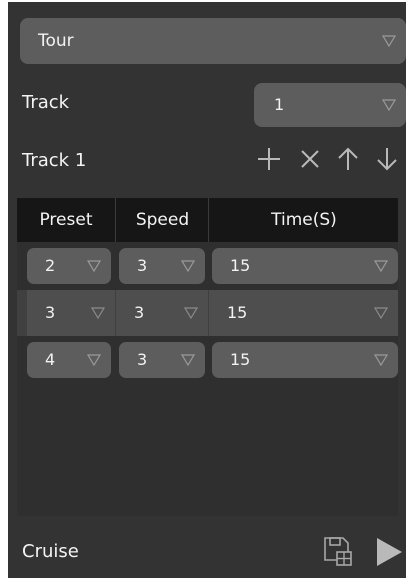 The height and width of the screenshot is (578, 406). What do you see at coordinates (387, 159) in the screenshot?
I see `arrow-down-icon` at bounding box center [387, 159].